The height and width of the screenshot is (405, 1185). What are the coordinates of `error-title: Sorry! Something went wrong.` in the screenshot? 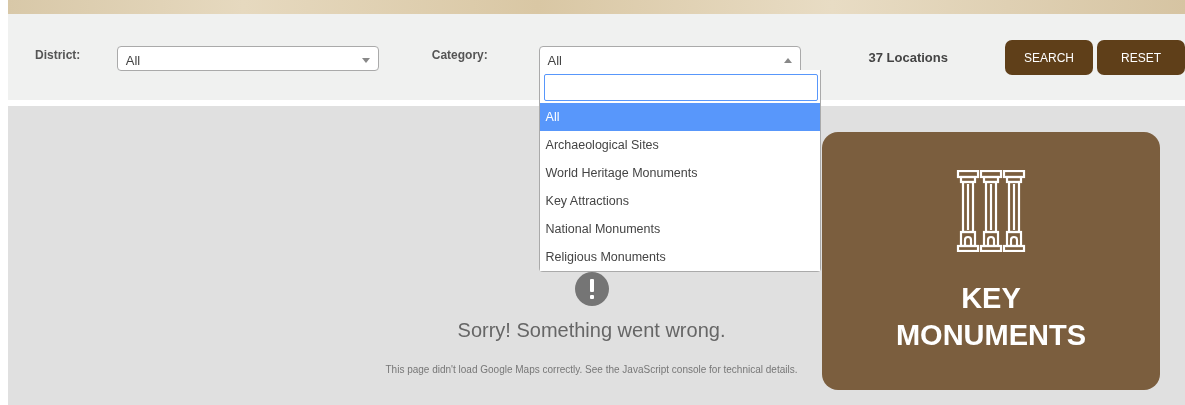 It's located at (591, 330).